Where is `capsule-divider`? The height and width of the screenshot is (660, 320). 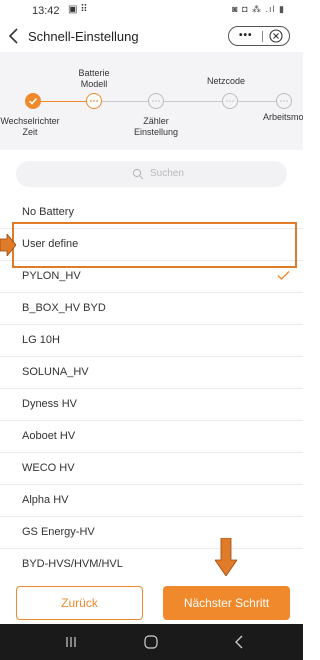 capsule-divider is located at coordinates (262, 36).